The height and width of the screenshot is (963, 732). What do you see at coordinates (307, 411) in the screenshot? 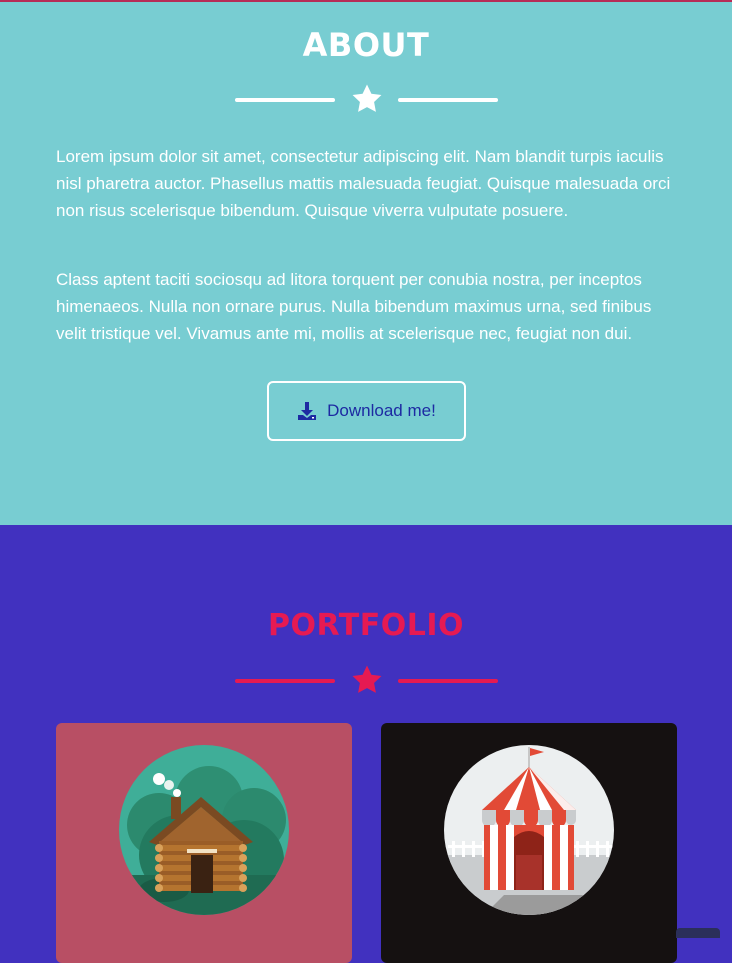
I see `download-icon` at bounding box center [307, 411].